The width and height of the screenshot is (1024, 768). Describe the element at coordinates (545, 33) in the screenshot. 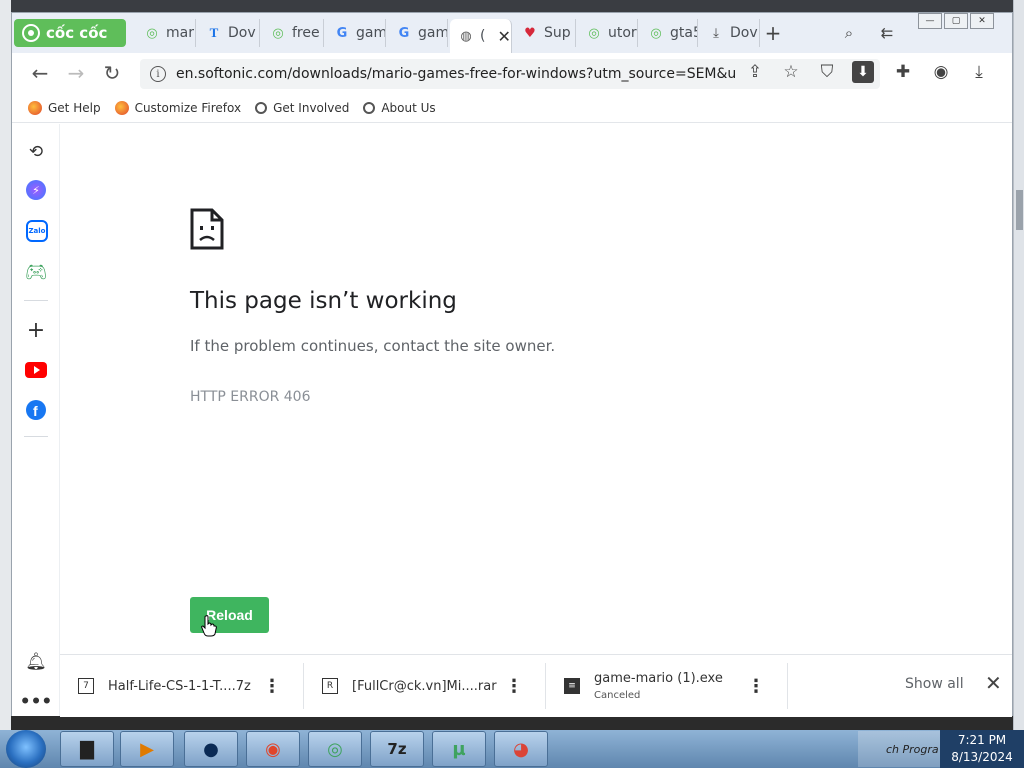

I see `tab-7: ♥ Sup` at that location.